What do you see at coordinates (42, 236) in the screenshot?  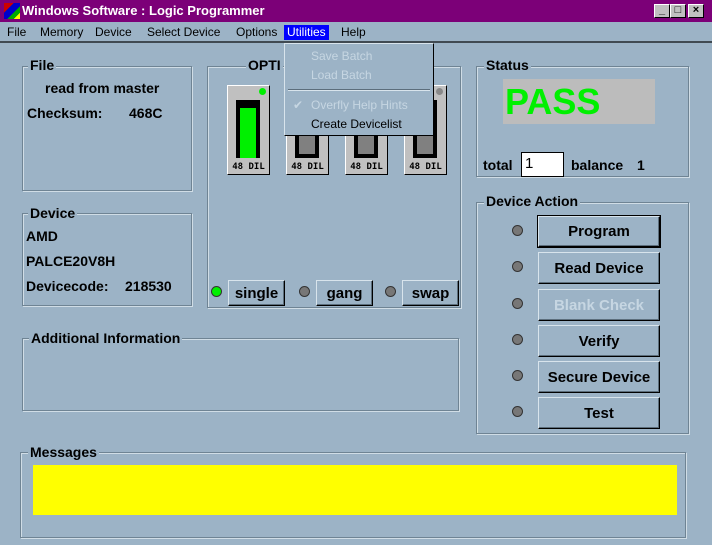 I see `device-manufacturer: AMD` at bounding box center [42, 236].